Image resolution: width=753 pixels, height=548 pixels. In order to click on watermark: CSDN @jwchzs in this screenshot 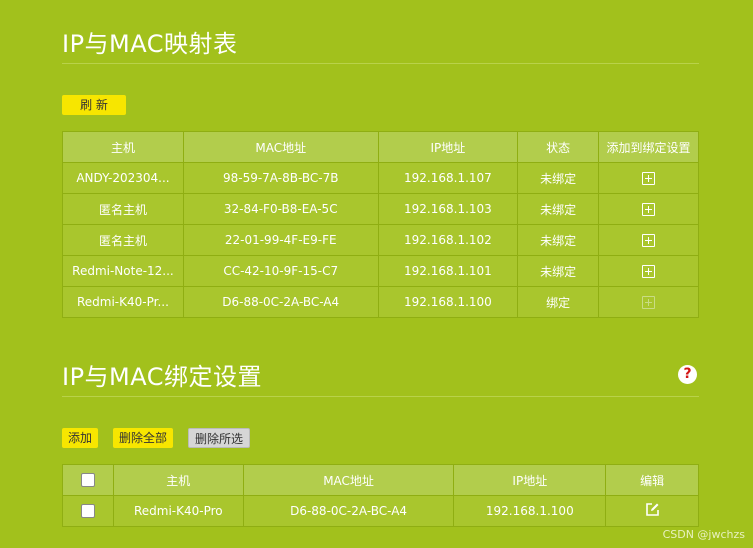, I will do `click(703, 534)`.